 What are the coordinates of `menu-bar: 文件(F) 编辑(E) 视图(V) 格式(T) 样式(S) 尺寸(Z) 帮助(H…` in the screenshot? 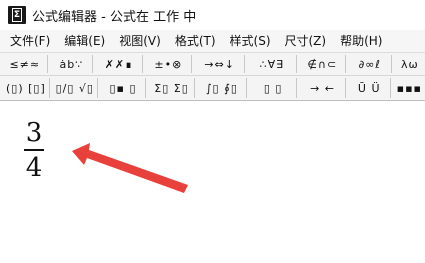 It's located at (212, 41).